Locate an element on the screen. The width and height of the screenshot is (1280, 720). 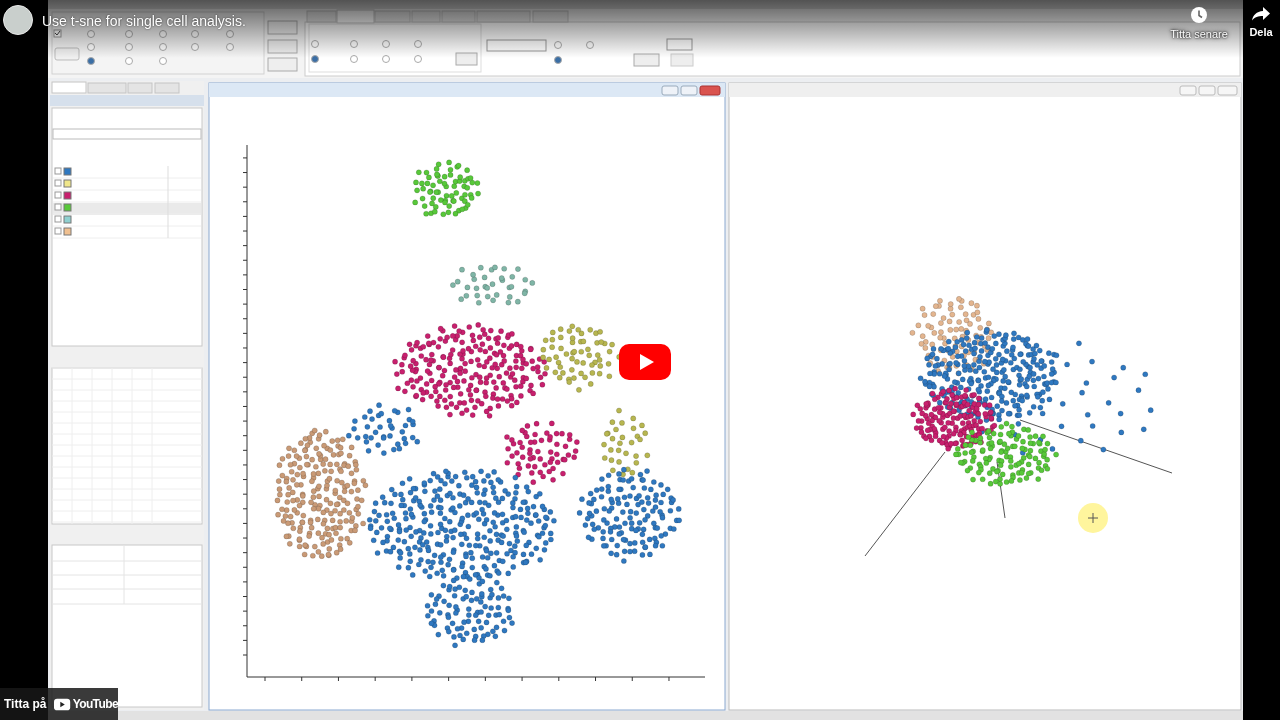
clock-icon is located at coordinates (1199, 15).